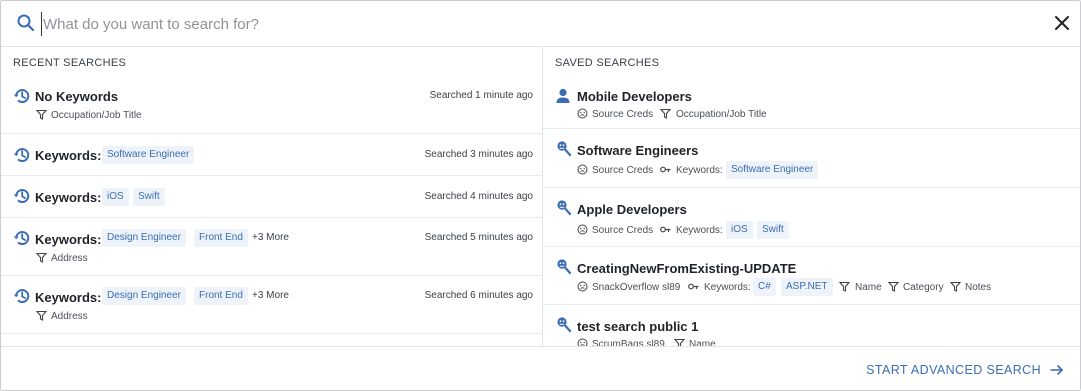 The height and width of the screenshot is (391, 1081). I want to click on start-advanced-search-button: START ADVANCED SEARCH, so click(965, 370).